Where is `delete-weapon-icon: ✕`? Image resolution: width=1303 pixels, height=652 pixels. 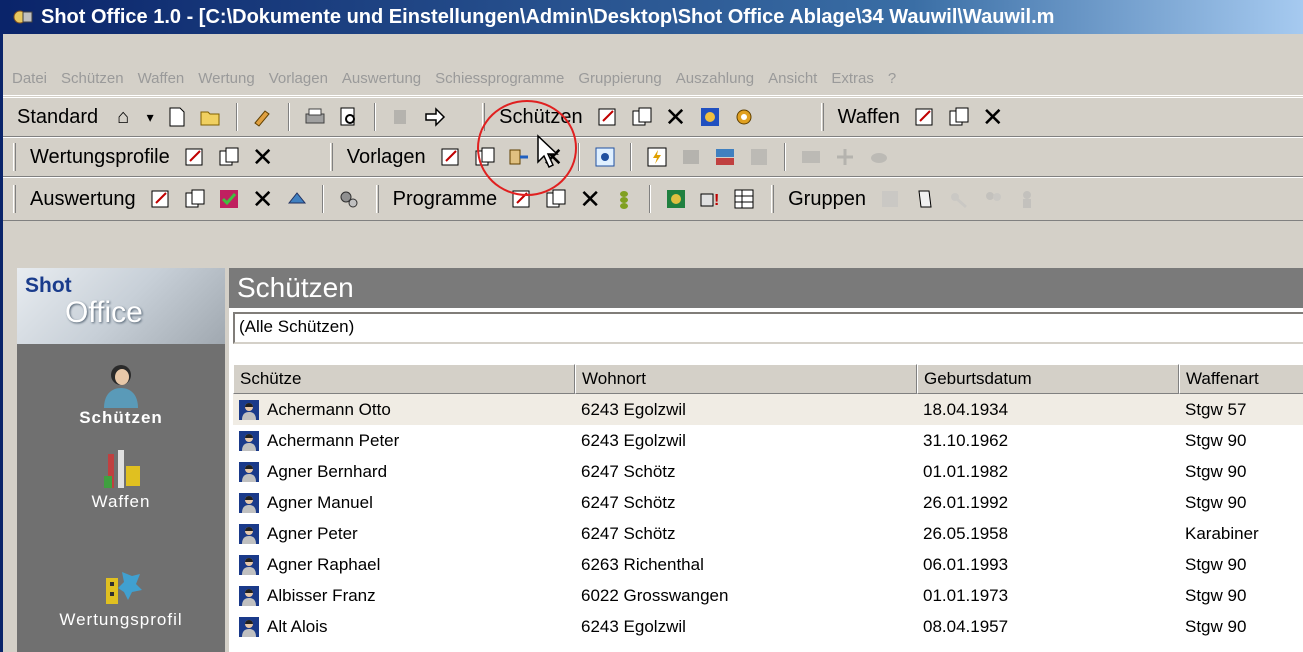
delete-weapon-icon: ✕ is located at coordinates (993, 117).